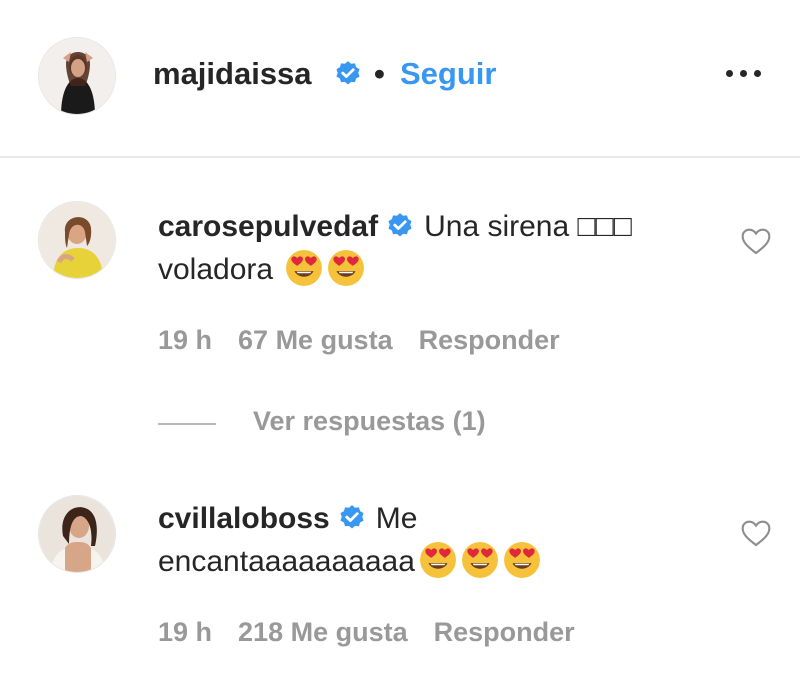 Image resolution: width=800 pixels, height=685 pixels. I want to click on comment-meta: 19 h 218 Me gusta Responder, so click(379, 632).